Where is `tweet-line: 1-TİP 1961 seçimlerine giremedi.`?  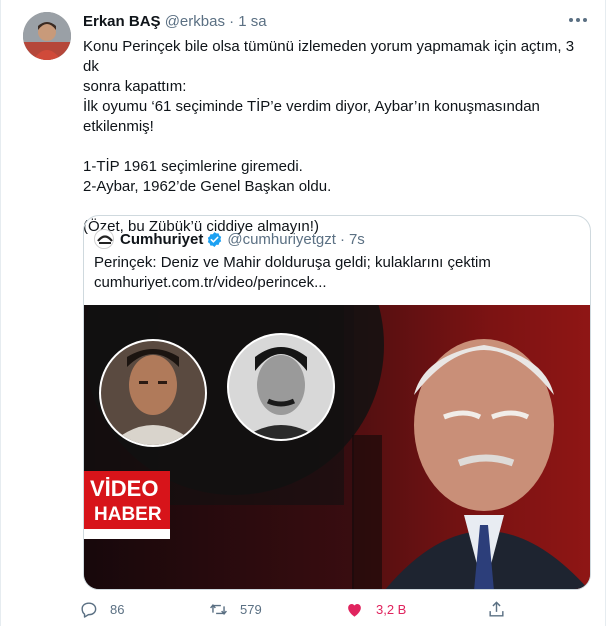
tweet-line: 1-TİP 1961 seçimlerine giremedi. is located at coordinates (193, 166).